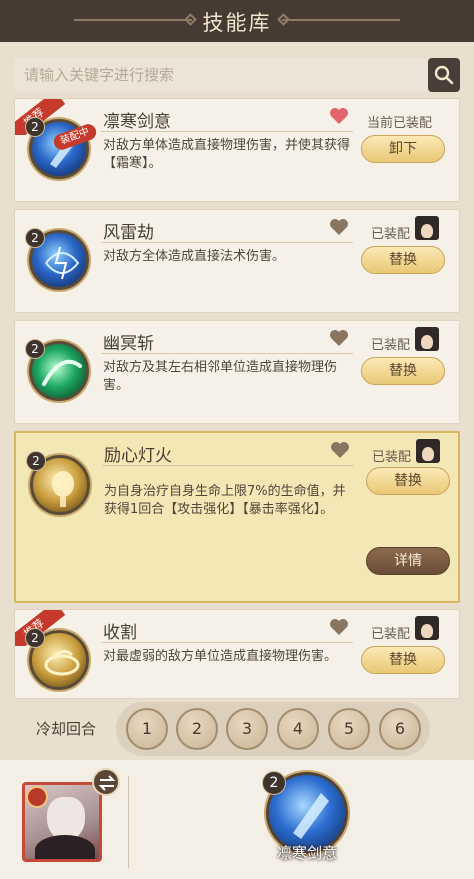 This screenshot has height=879, width=474. Describe the element at coordinates (138, 456) in the screenshot. I see `skill-name: 励心灯火` at that location.